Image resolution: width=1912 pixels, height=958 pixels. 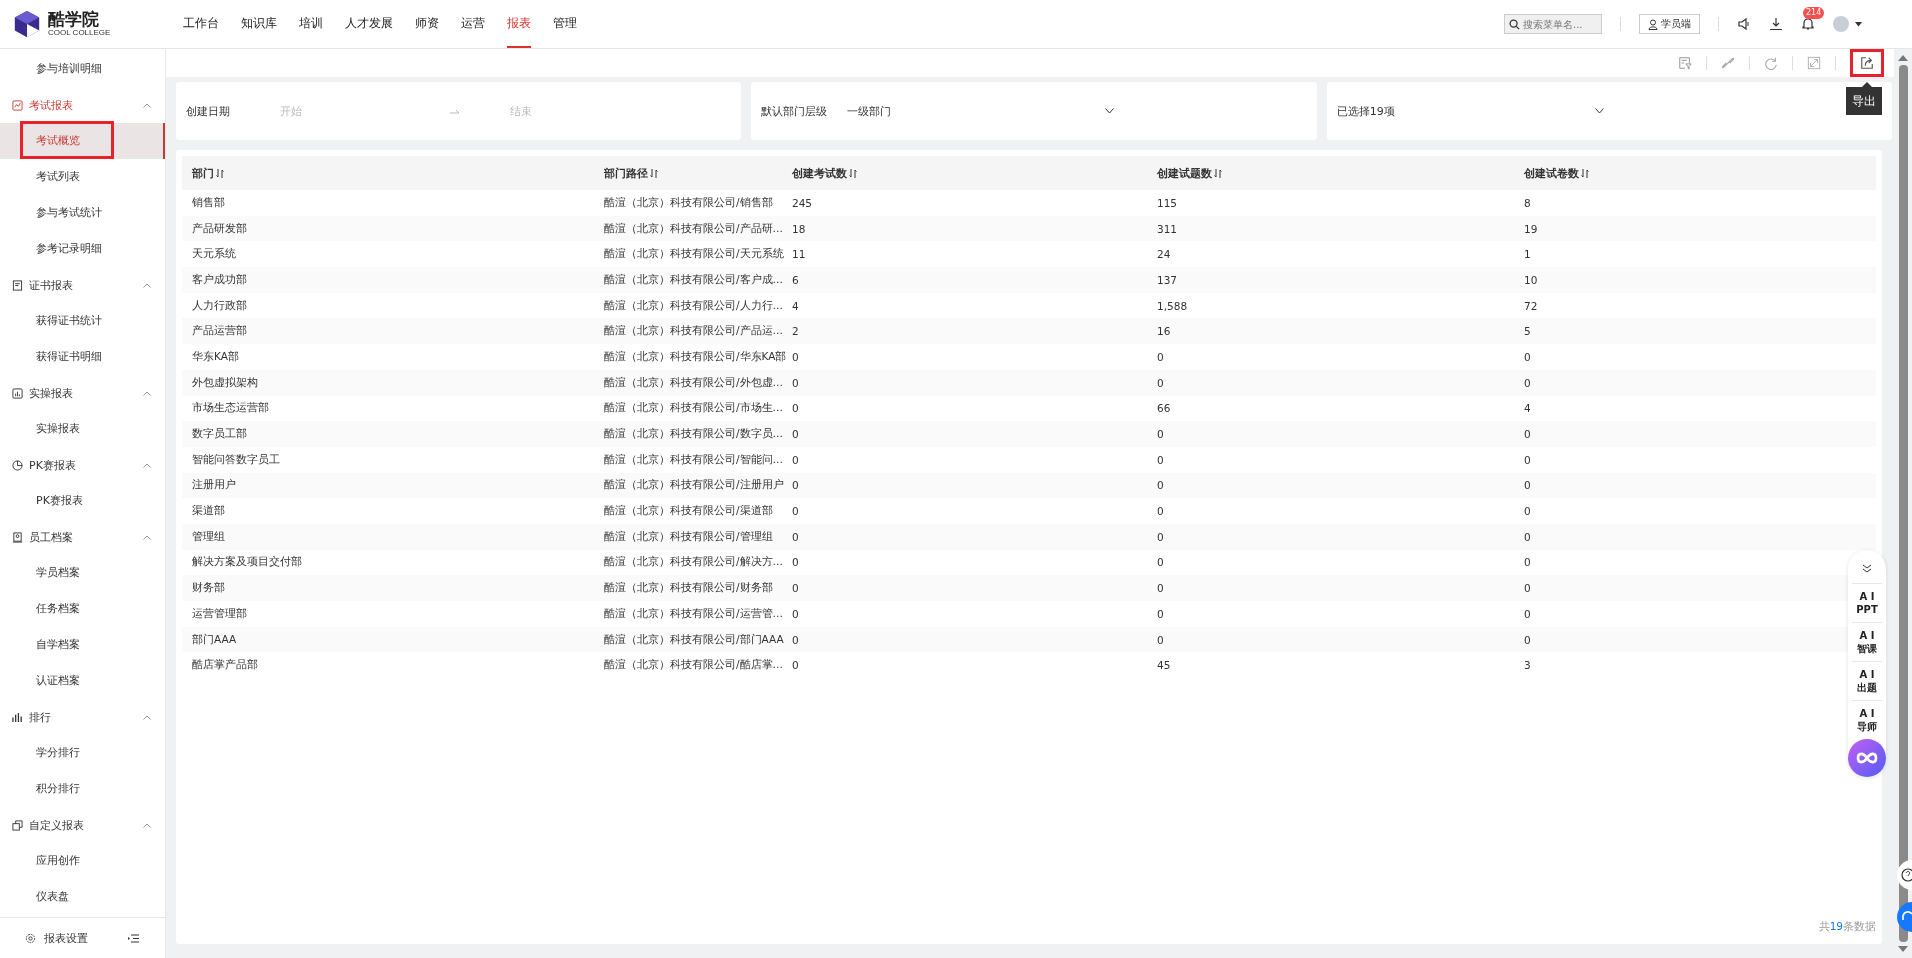 I want to click on sidebar-item: 参与考试统计, so click(x=82, y=213).